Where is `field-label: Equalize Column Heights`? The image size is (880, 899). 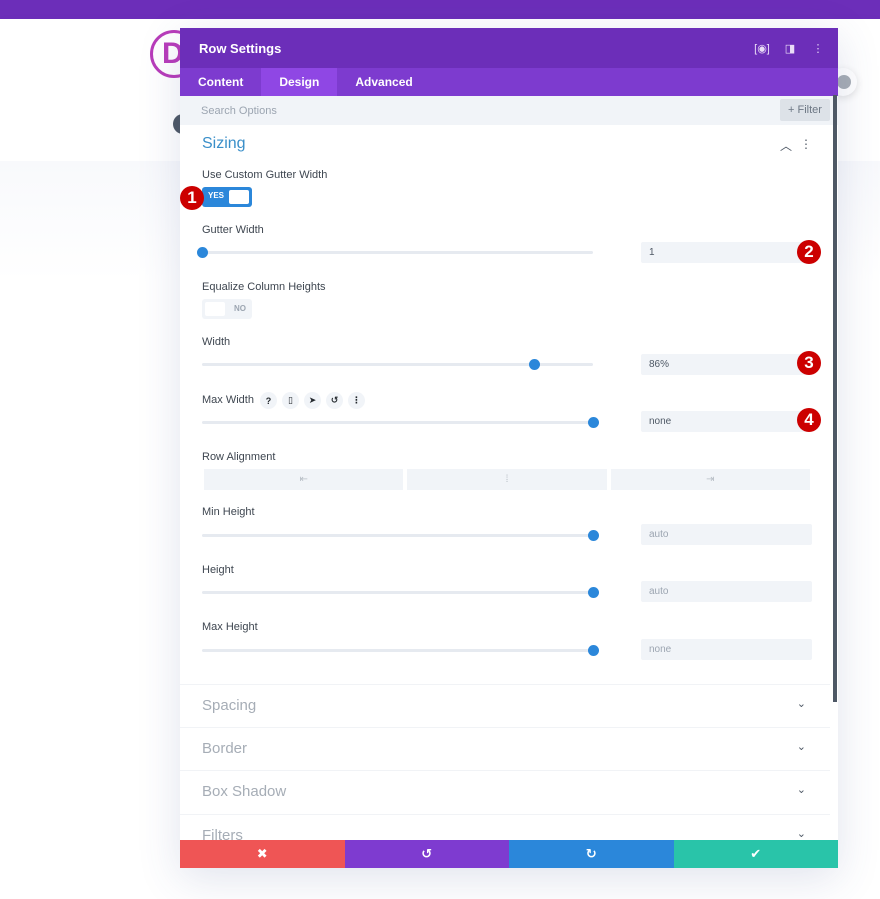 field-label: Equalize Column Heights is located at coordinates (264, 287).